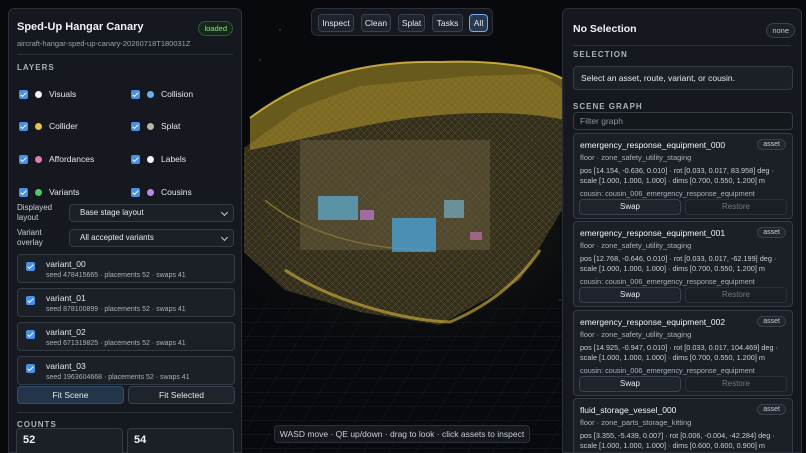  I want to click on layer-toggle-variants: Variants, so click(49, 192).